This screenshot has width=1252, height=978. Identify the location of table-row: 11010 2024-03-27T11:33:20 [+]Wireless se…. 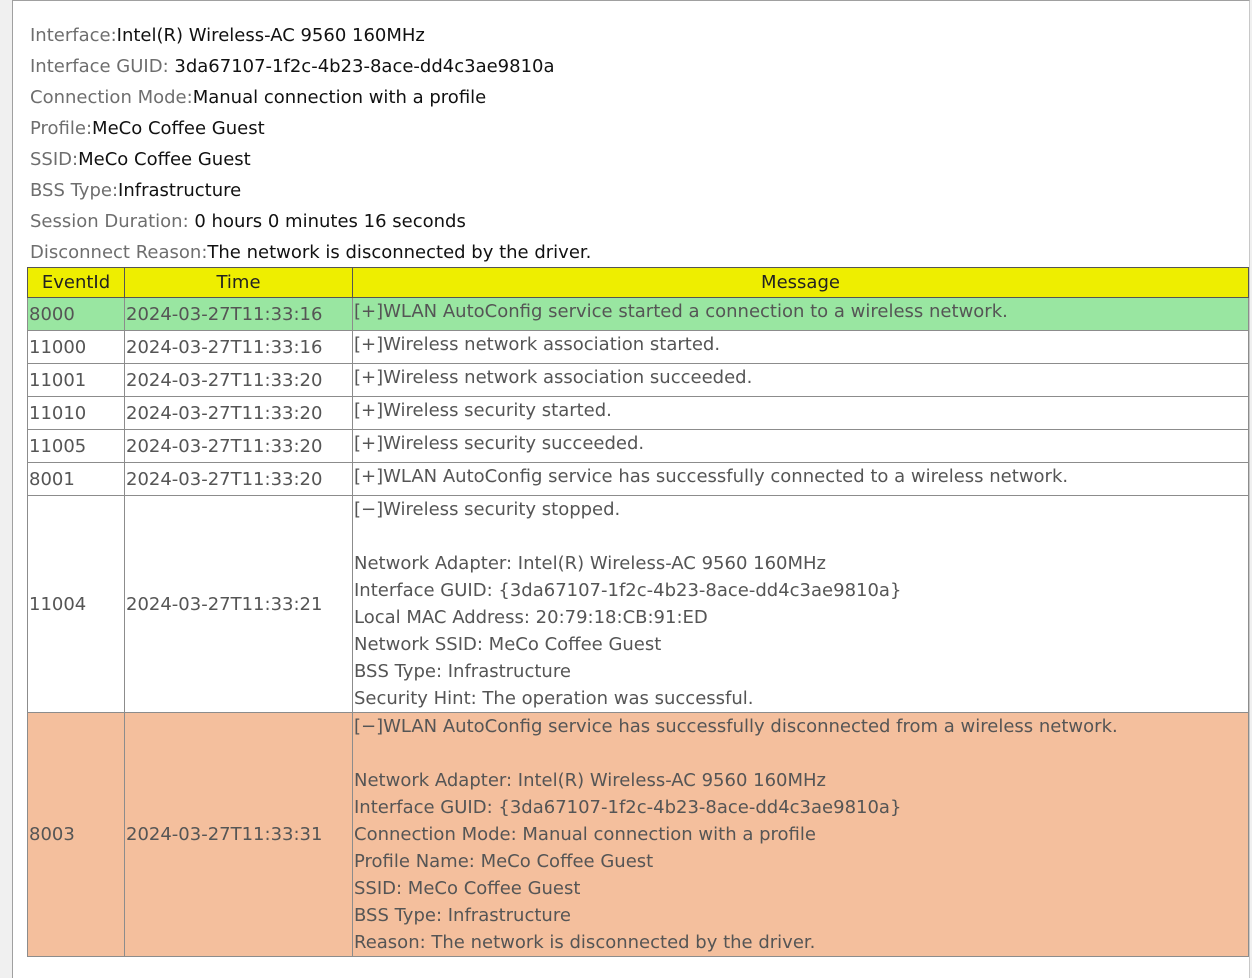
(638, 413).